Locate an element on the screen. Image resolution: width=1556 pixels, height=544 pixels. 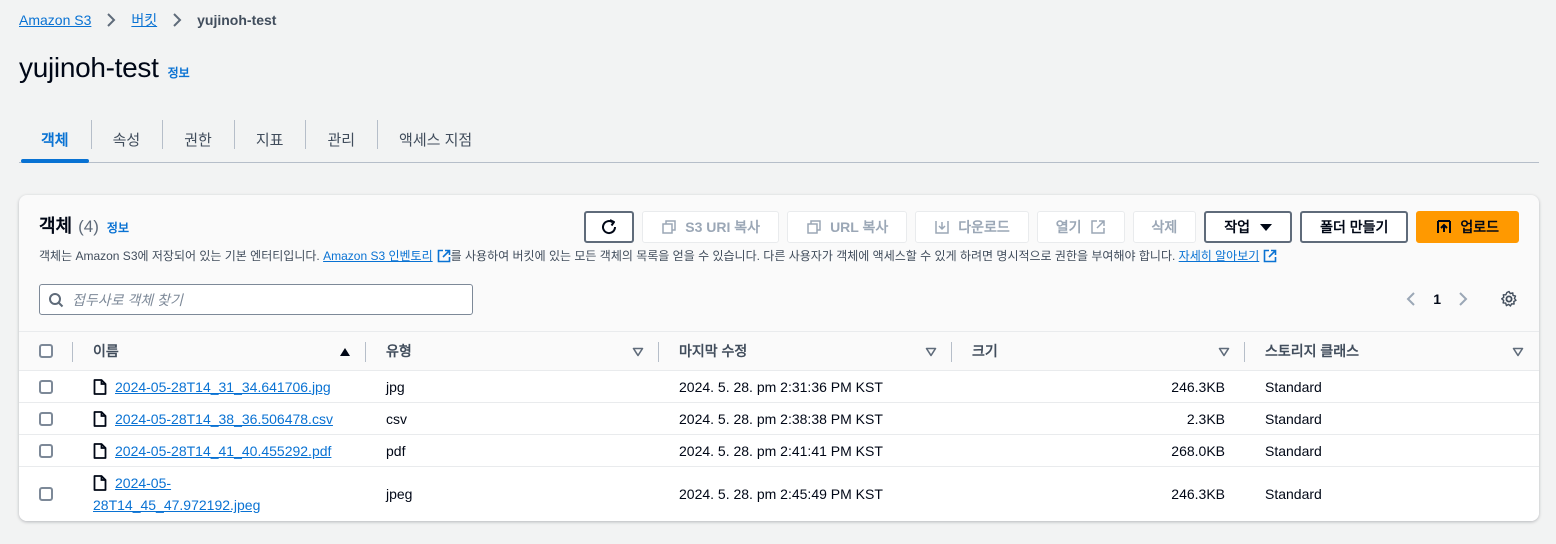
current-page: 1 is located at coordinates (1437, 299).